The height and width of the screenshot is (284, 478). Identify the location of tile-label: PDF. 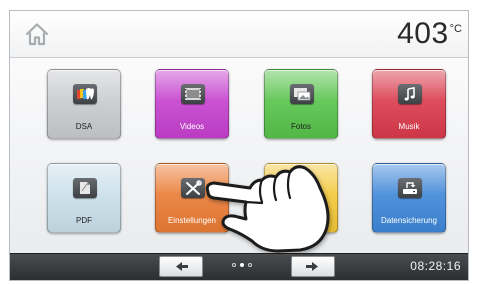
(84, 220).